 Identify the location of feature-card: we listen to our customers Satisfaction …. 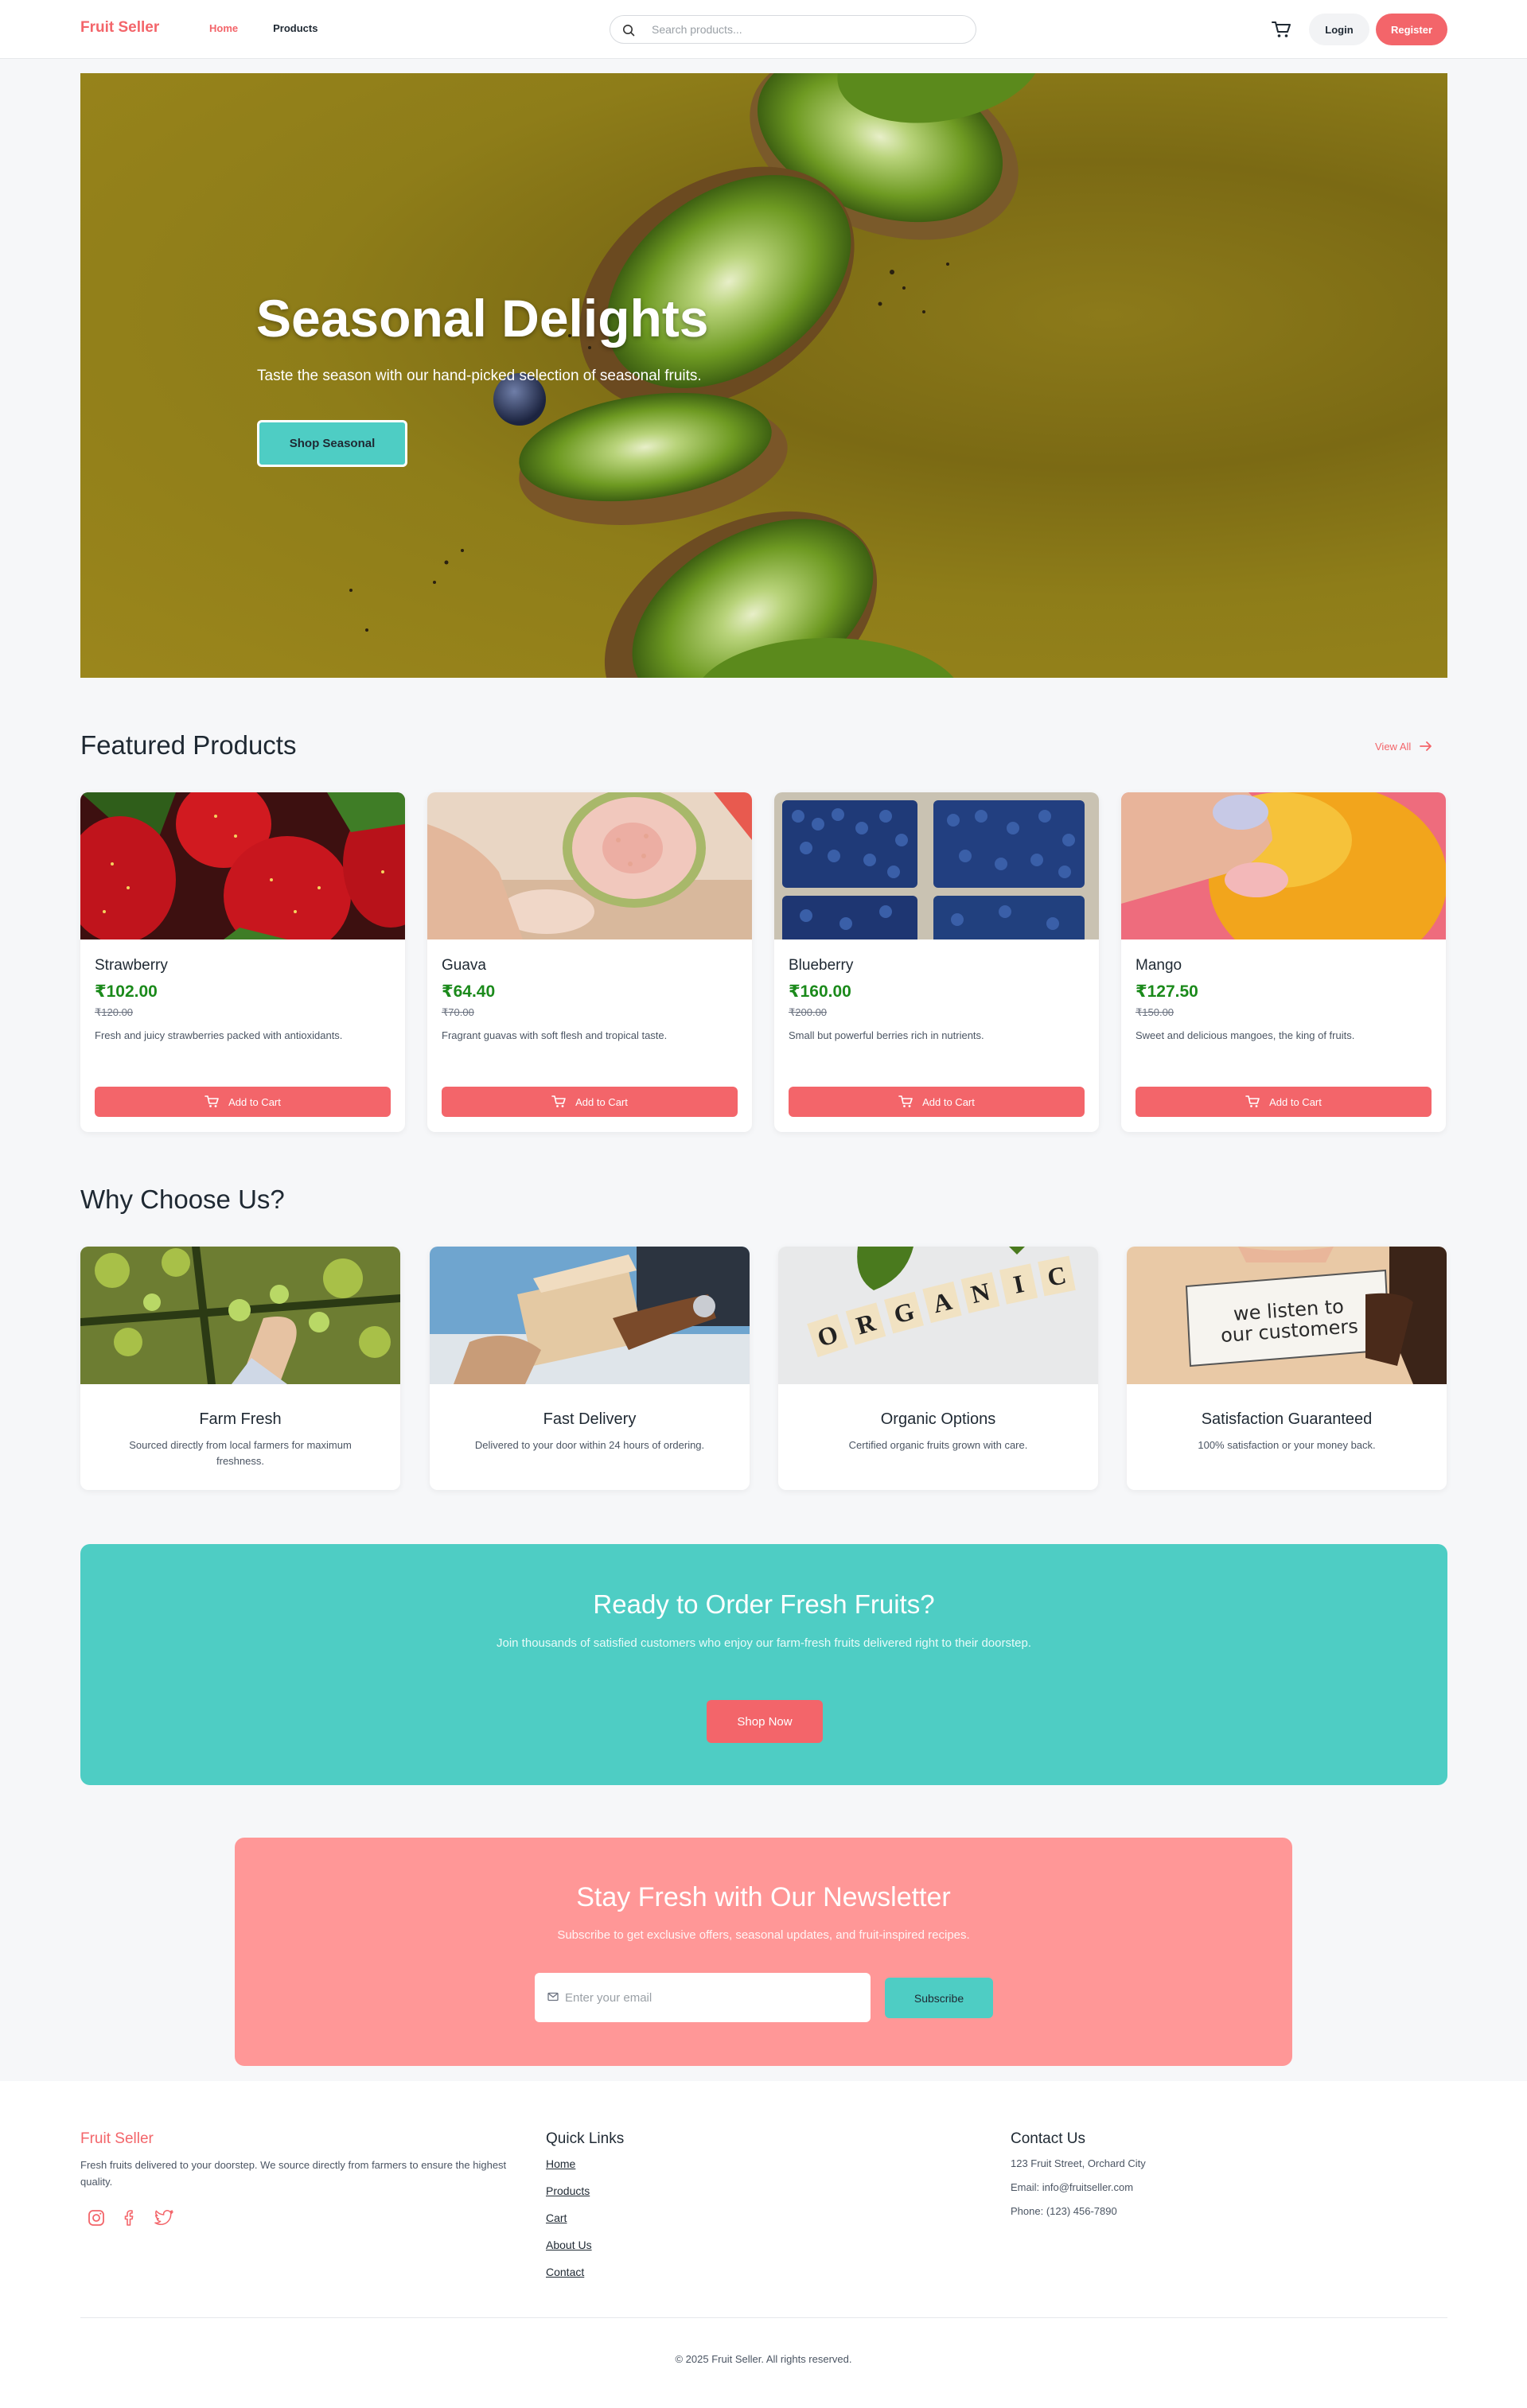
(1287, 1368).